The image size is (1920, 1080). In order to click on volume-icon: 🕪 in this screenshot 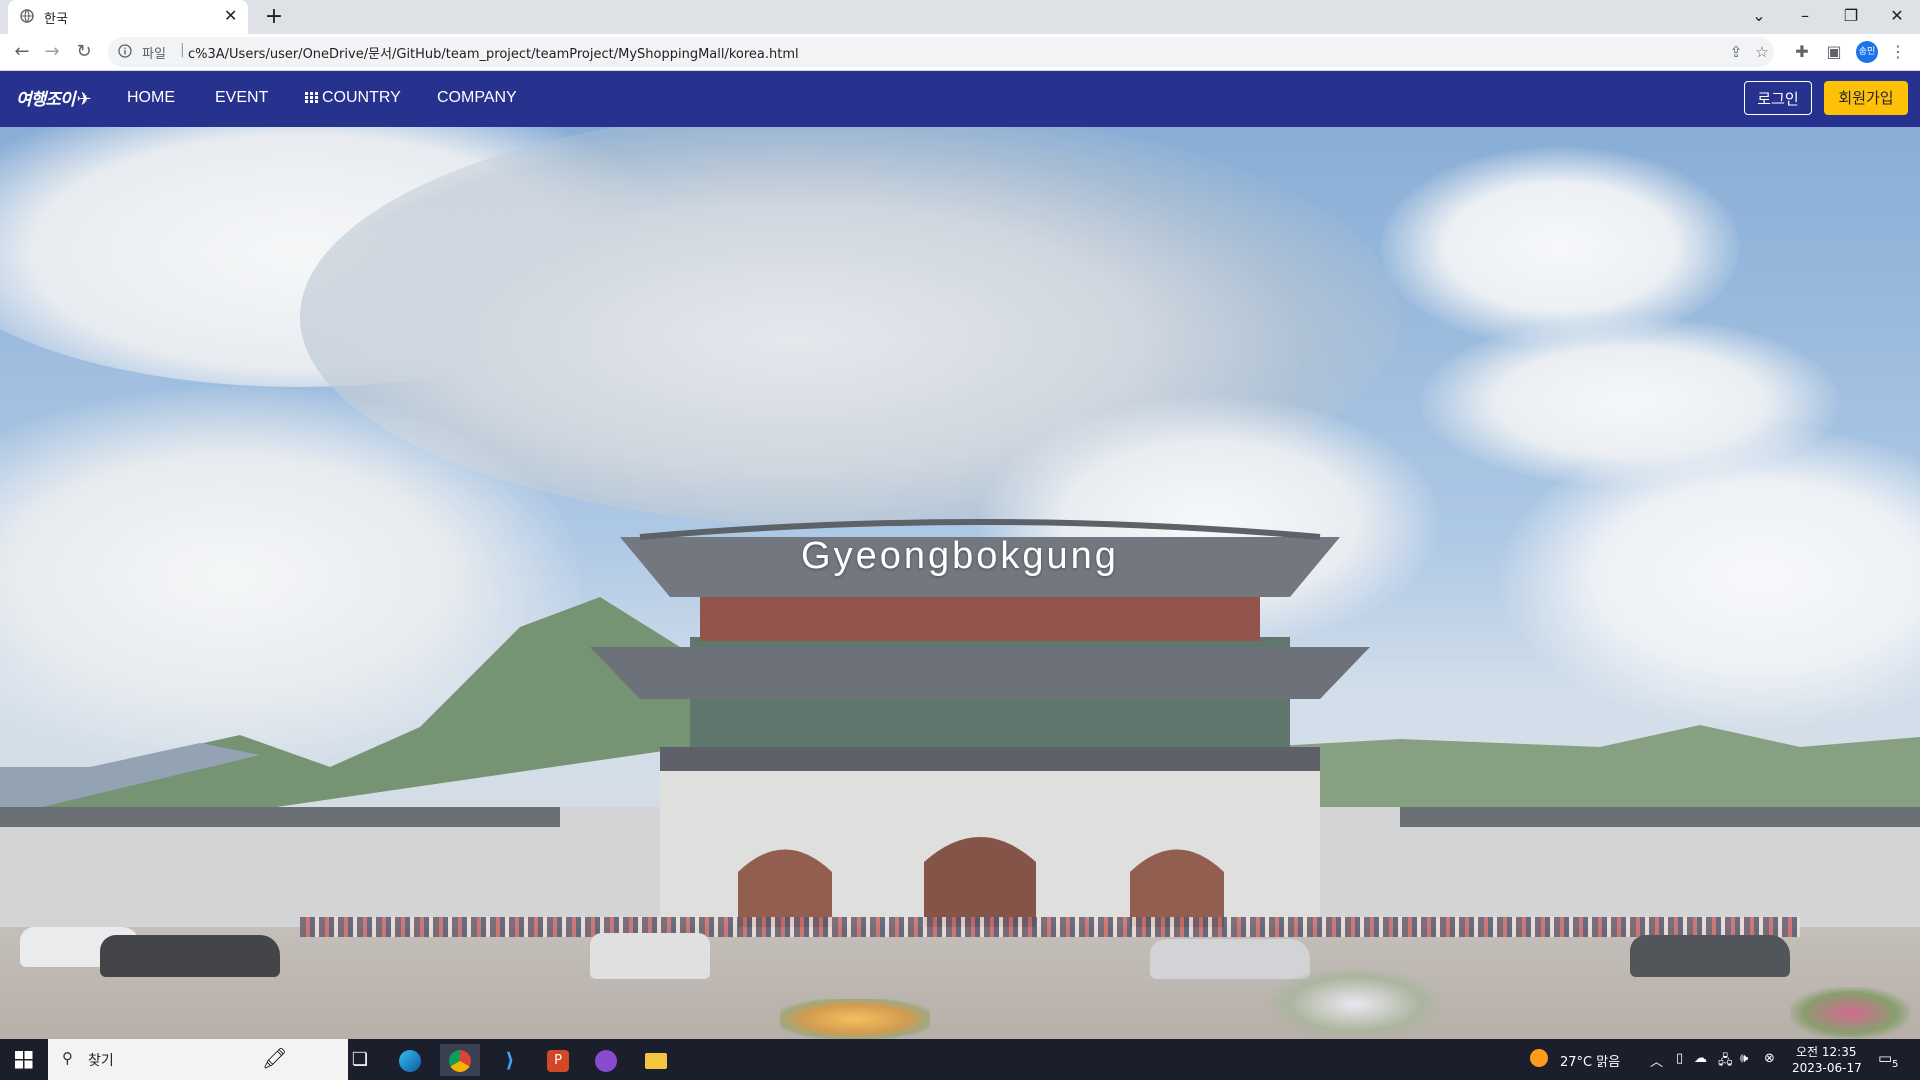, I will do `click(1744, 1058)`.